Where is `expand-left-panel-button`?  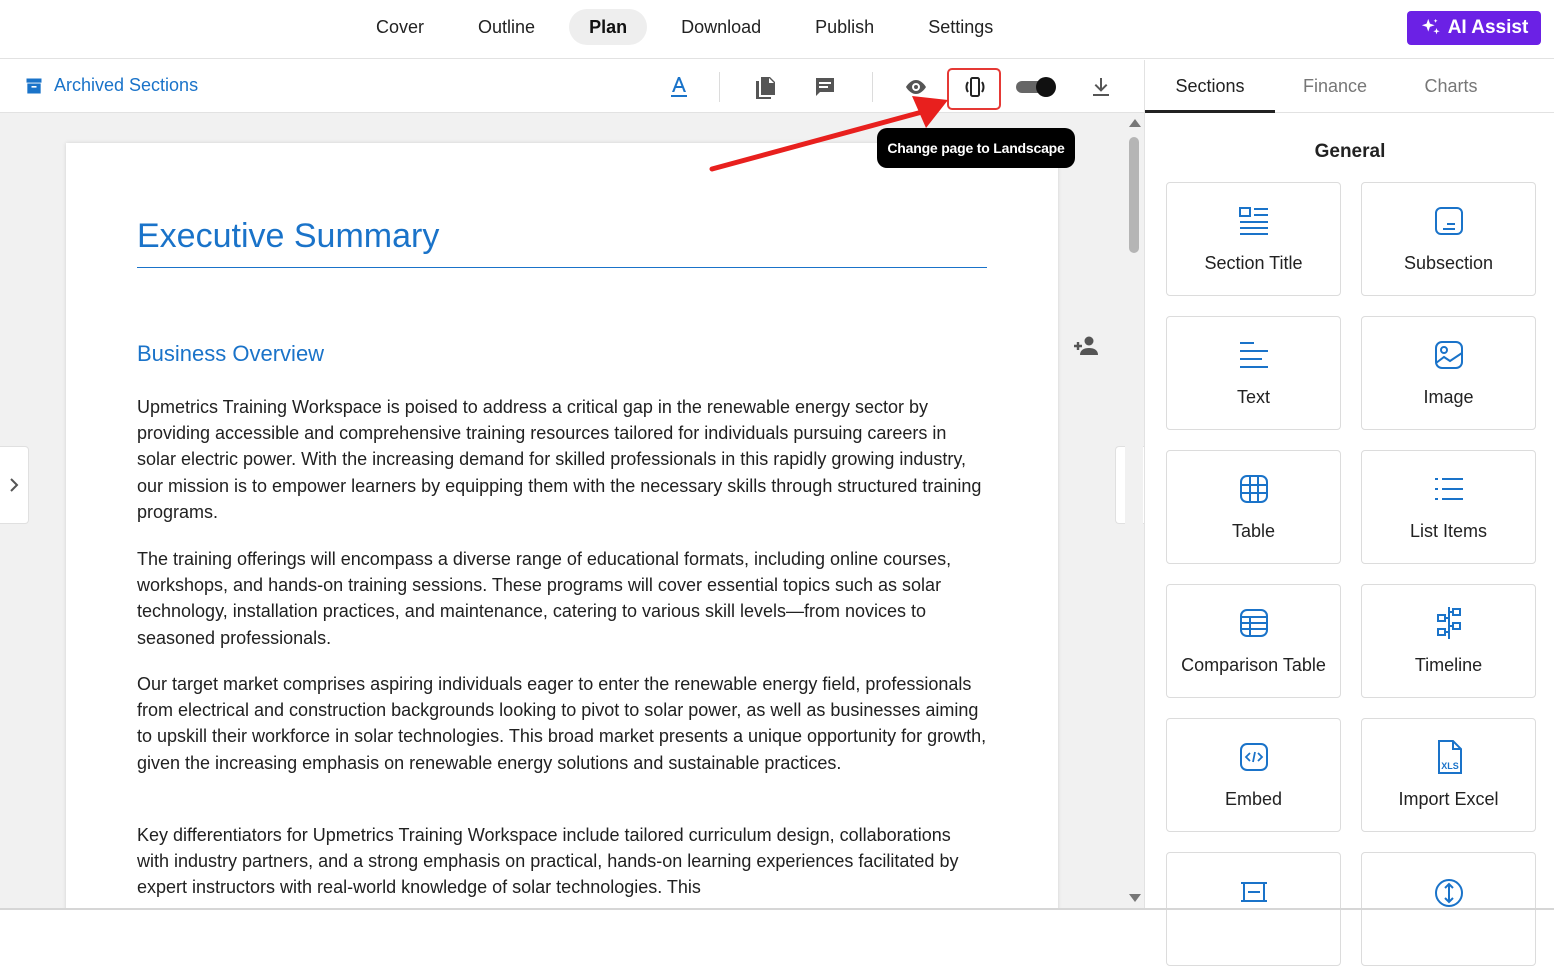
expand-left-panel-button is located at coordinates (14, 485).